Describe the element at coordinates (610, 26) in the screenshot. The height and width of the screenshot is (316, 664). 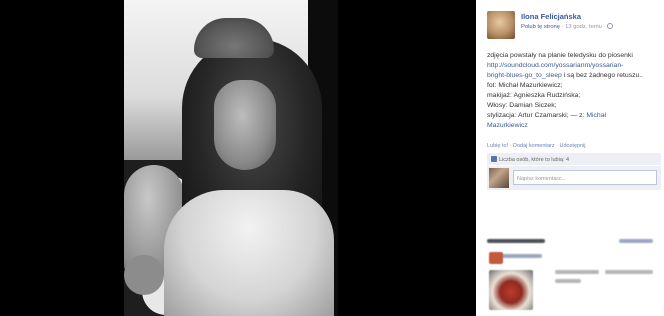
I see `globe-icon` at that location.